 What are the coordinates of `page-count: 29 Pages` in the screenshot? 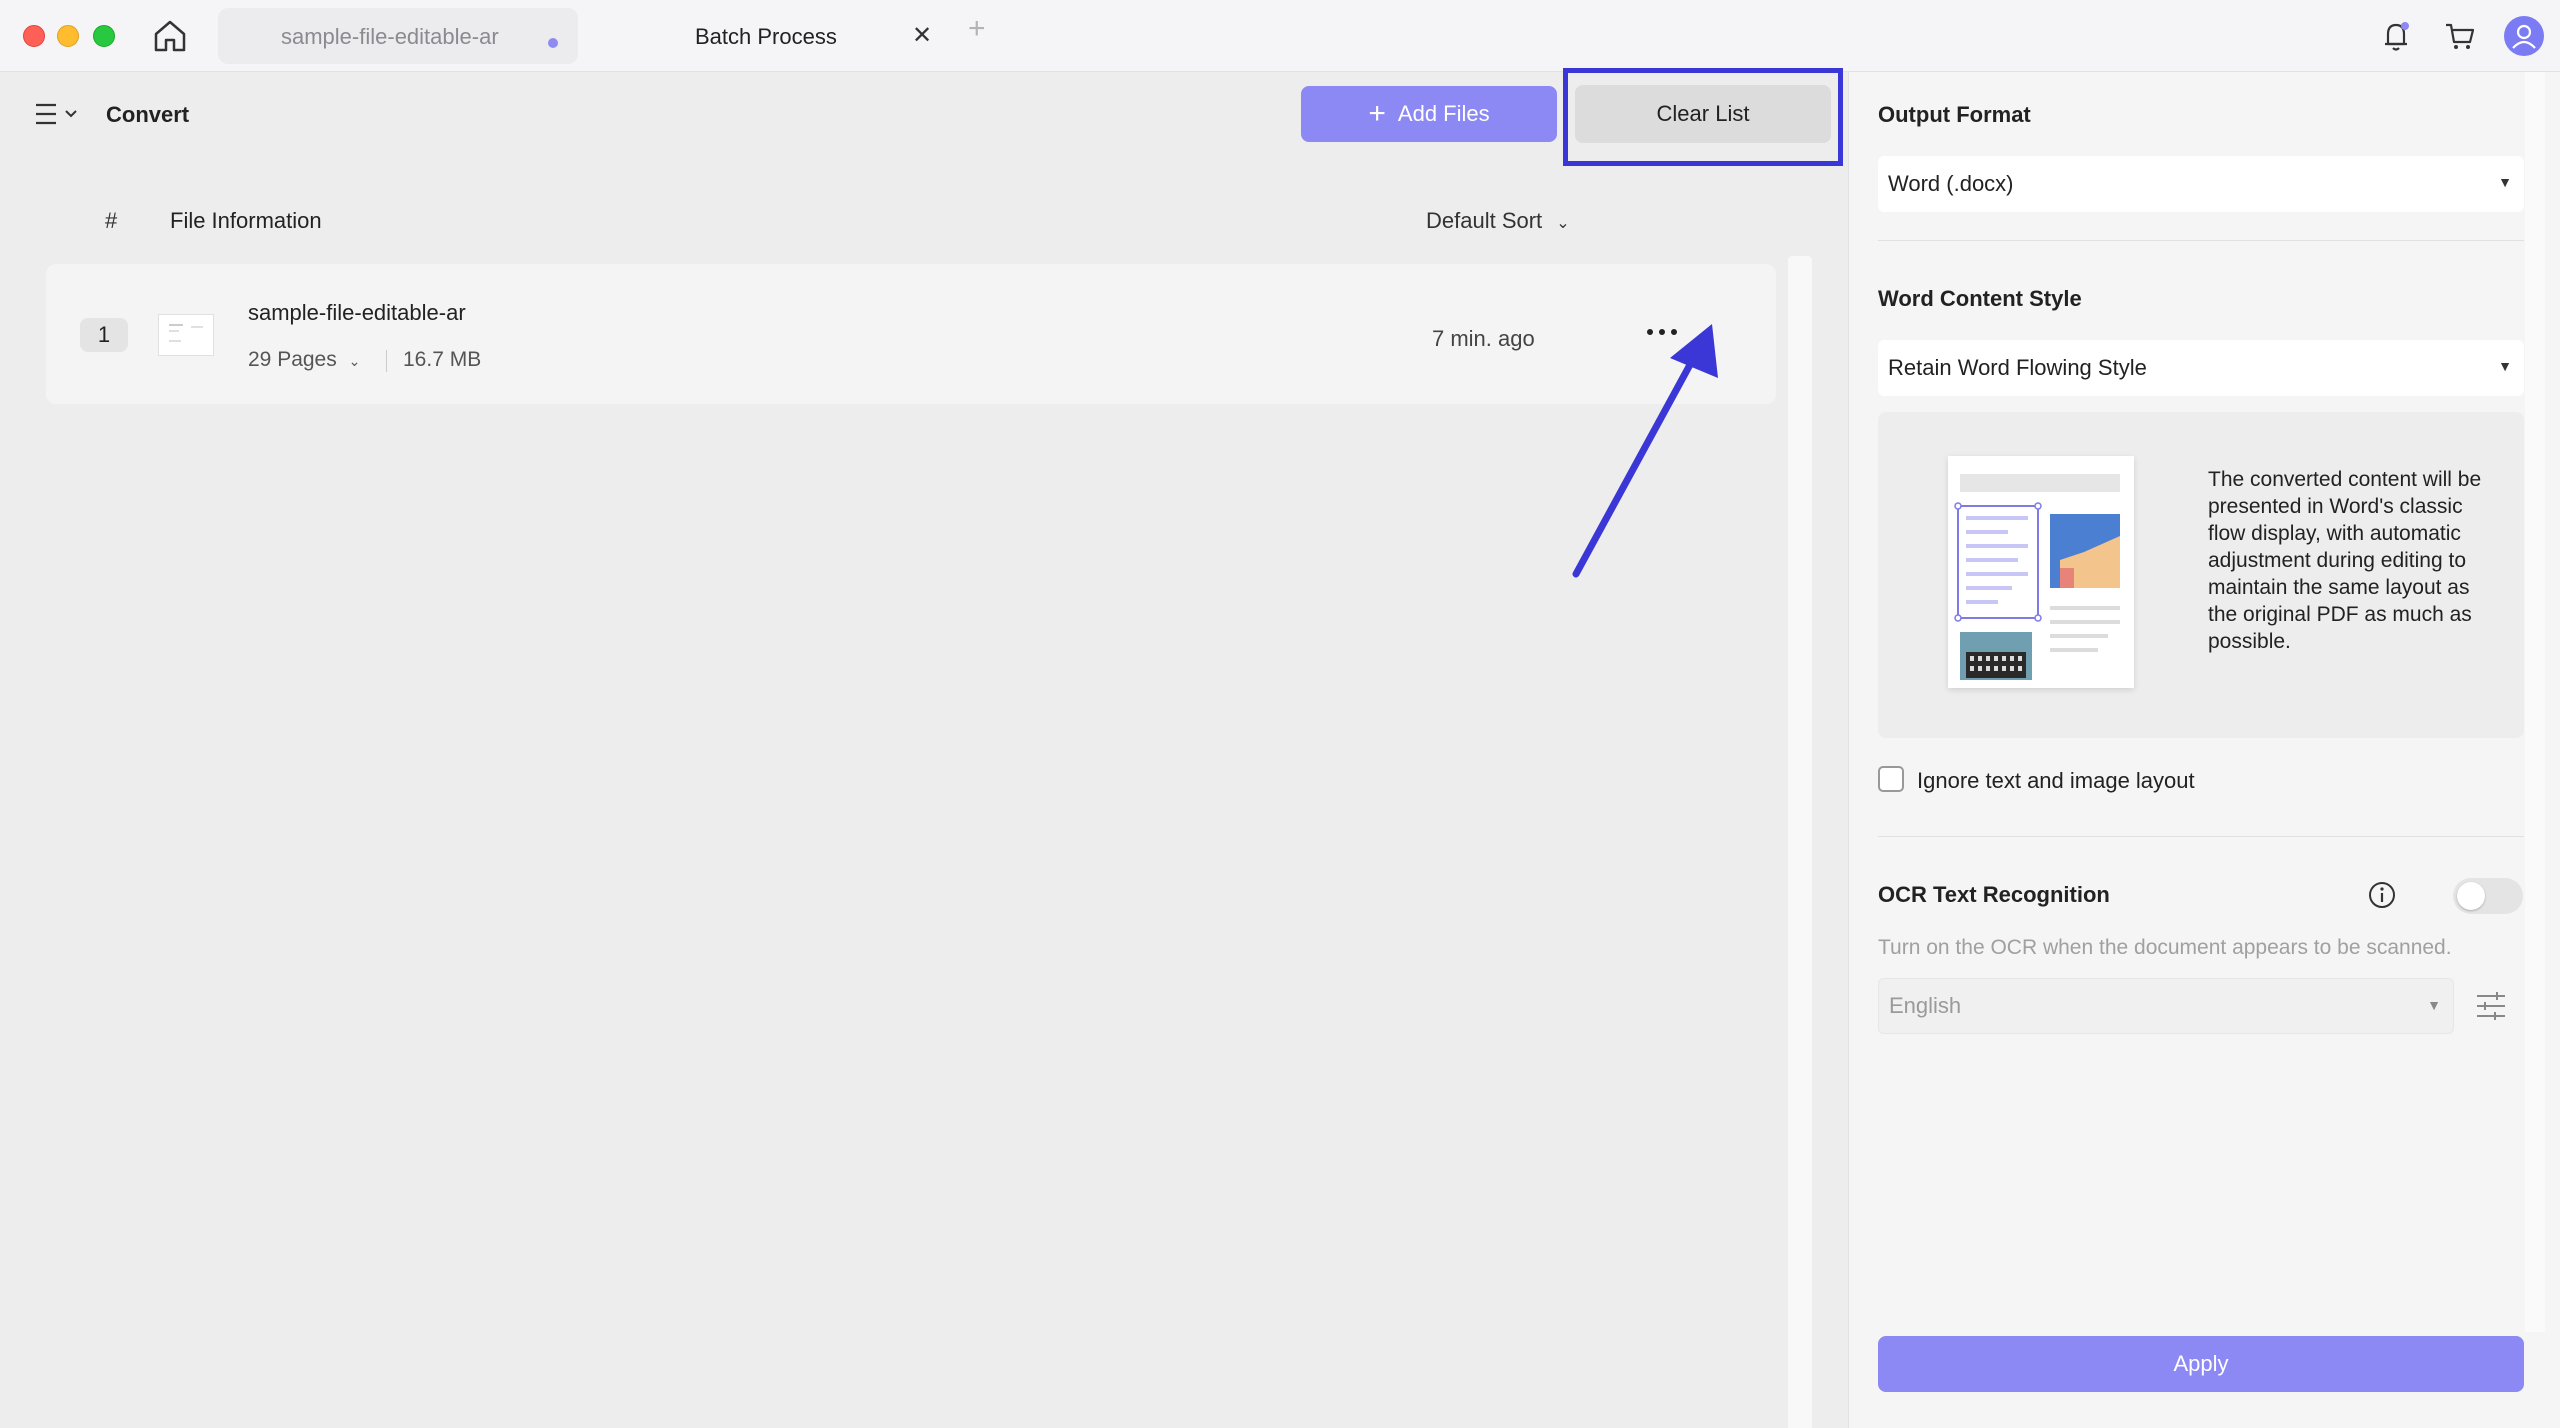 It's located at (292, 359).